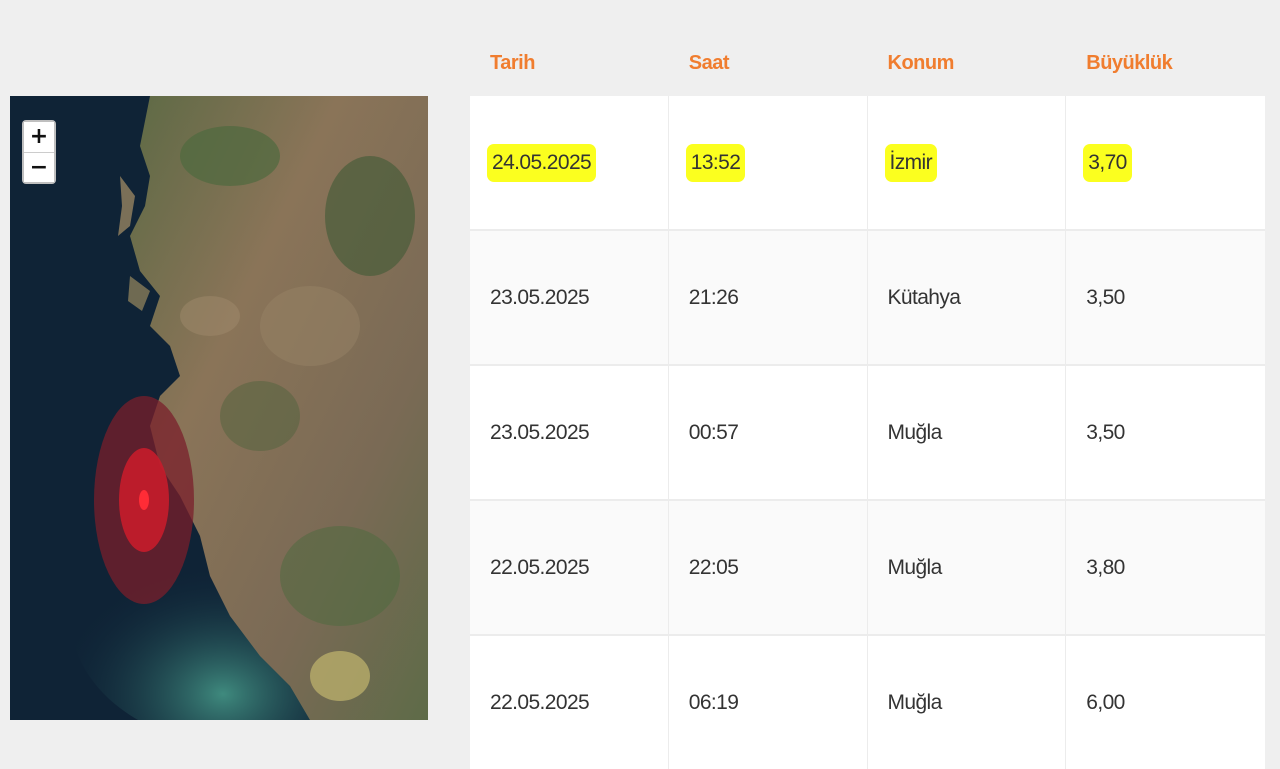 This screenshot has width=1280, height=769. What do you see at coordinates (910, 162) in the screenshot?
I see `cell-location-text: İzmir` at bounding box center [910, 162].